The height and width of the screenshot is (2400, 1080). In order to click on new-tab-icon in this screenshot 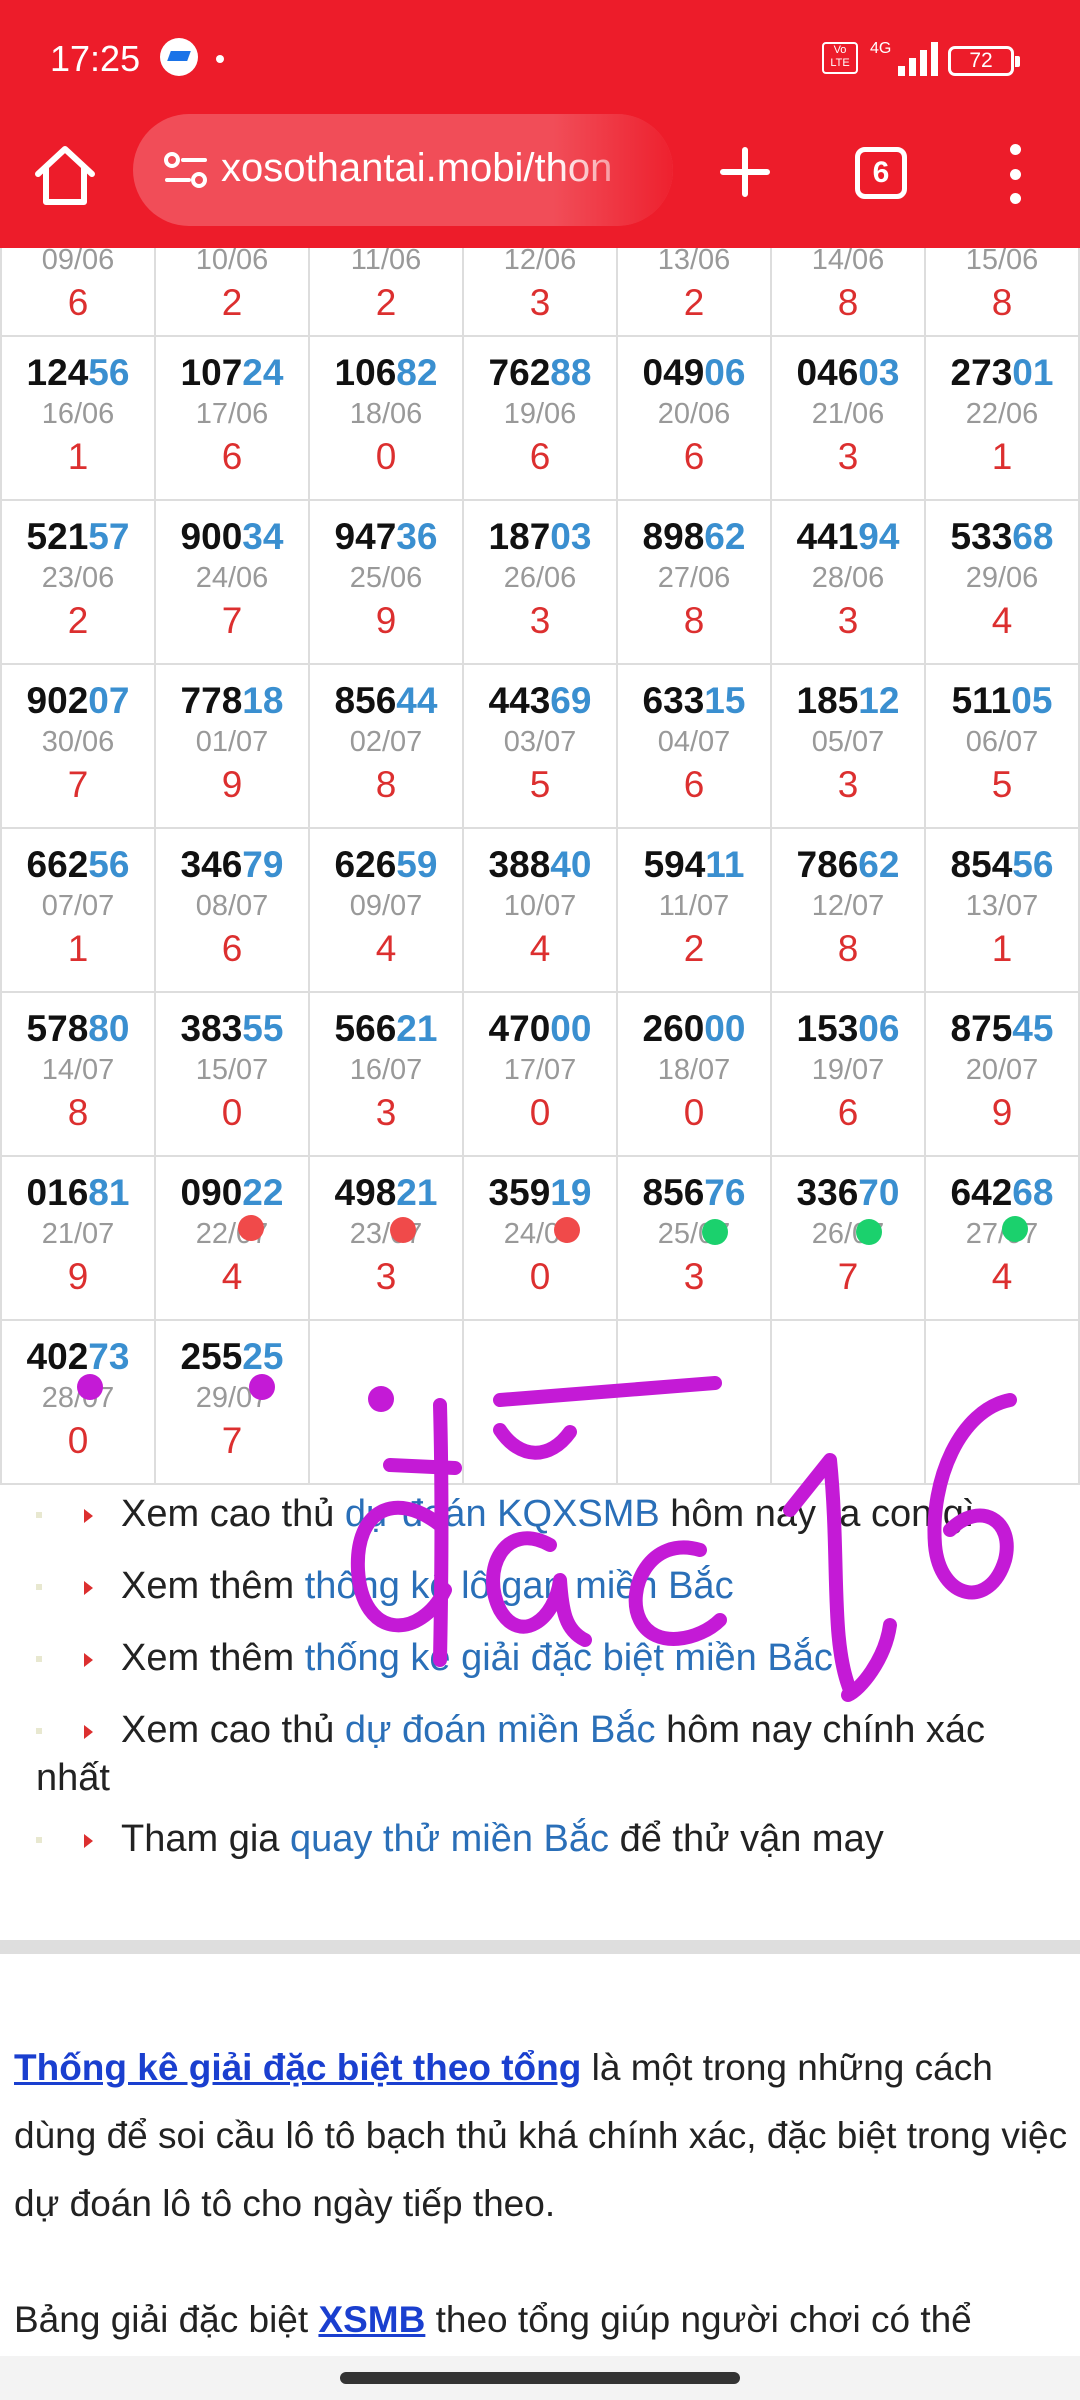, I will do `click(745, 172)`.